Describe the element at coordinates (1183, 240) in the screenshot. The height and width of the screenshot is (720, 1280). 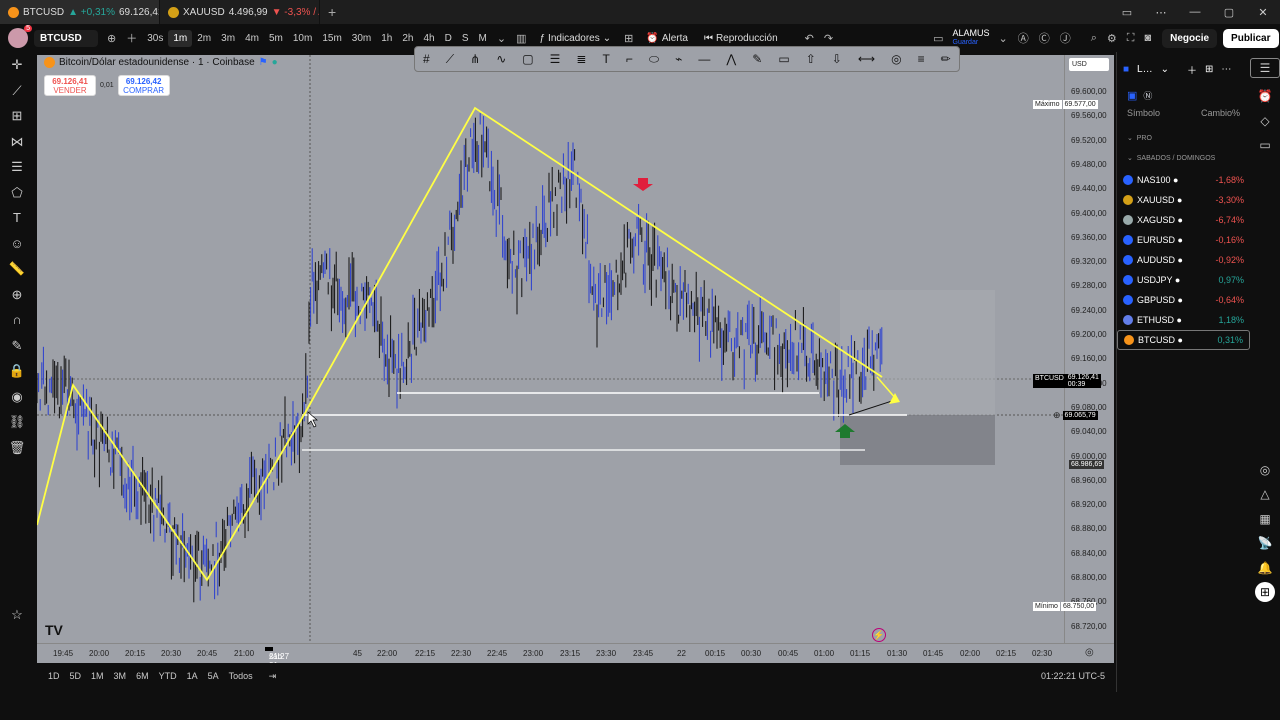
I see `watchlist-row: EURUSD ● -0,16%` at that location.